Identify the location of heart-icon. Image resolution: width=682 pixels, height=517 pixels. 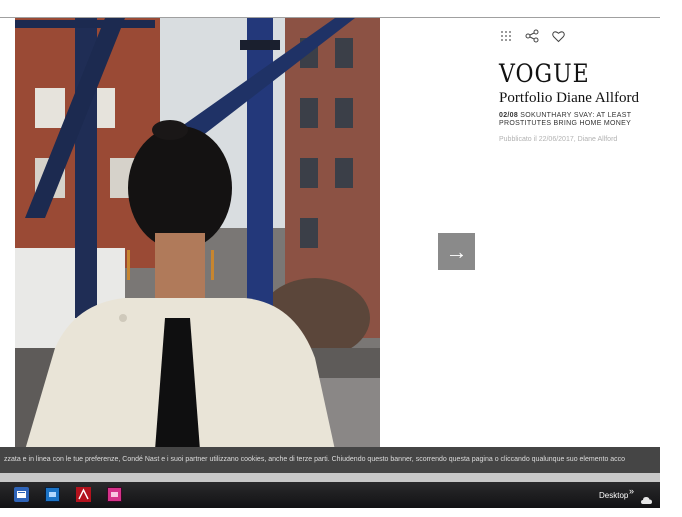
(558, 36).